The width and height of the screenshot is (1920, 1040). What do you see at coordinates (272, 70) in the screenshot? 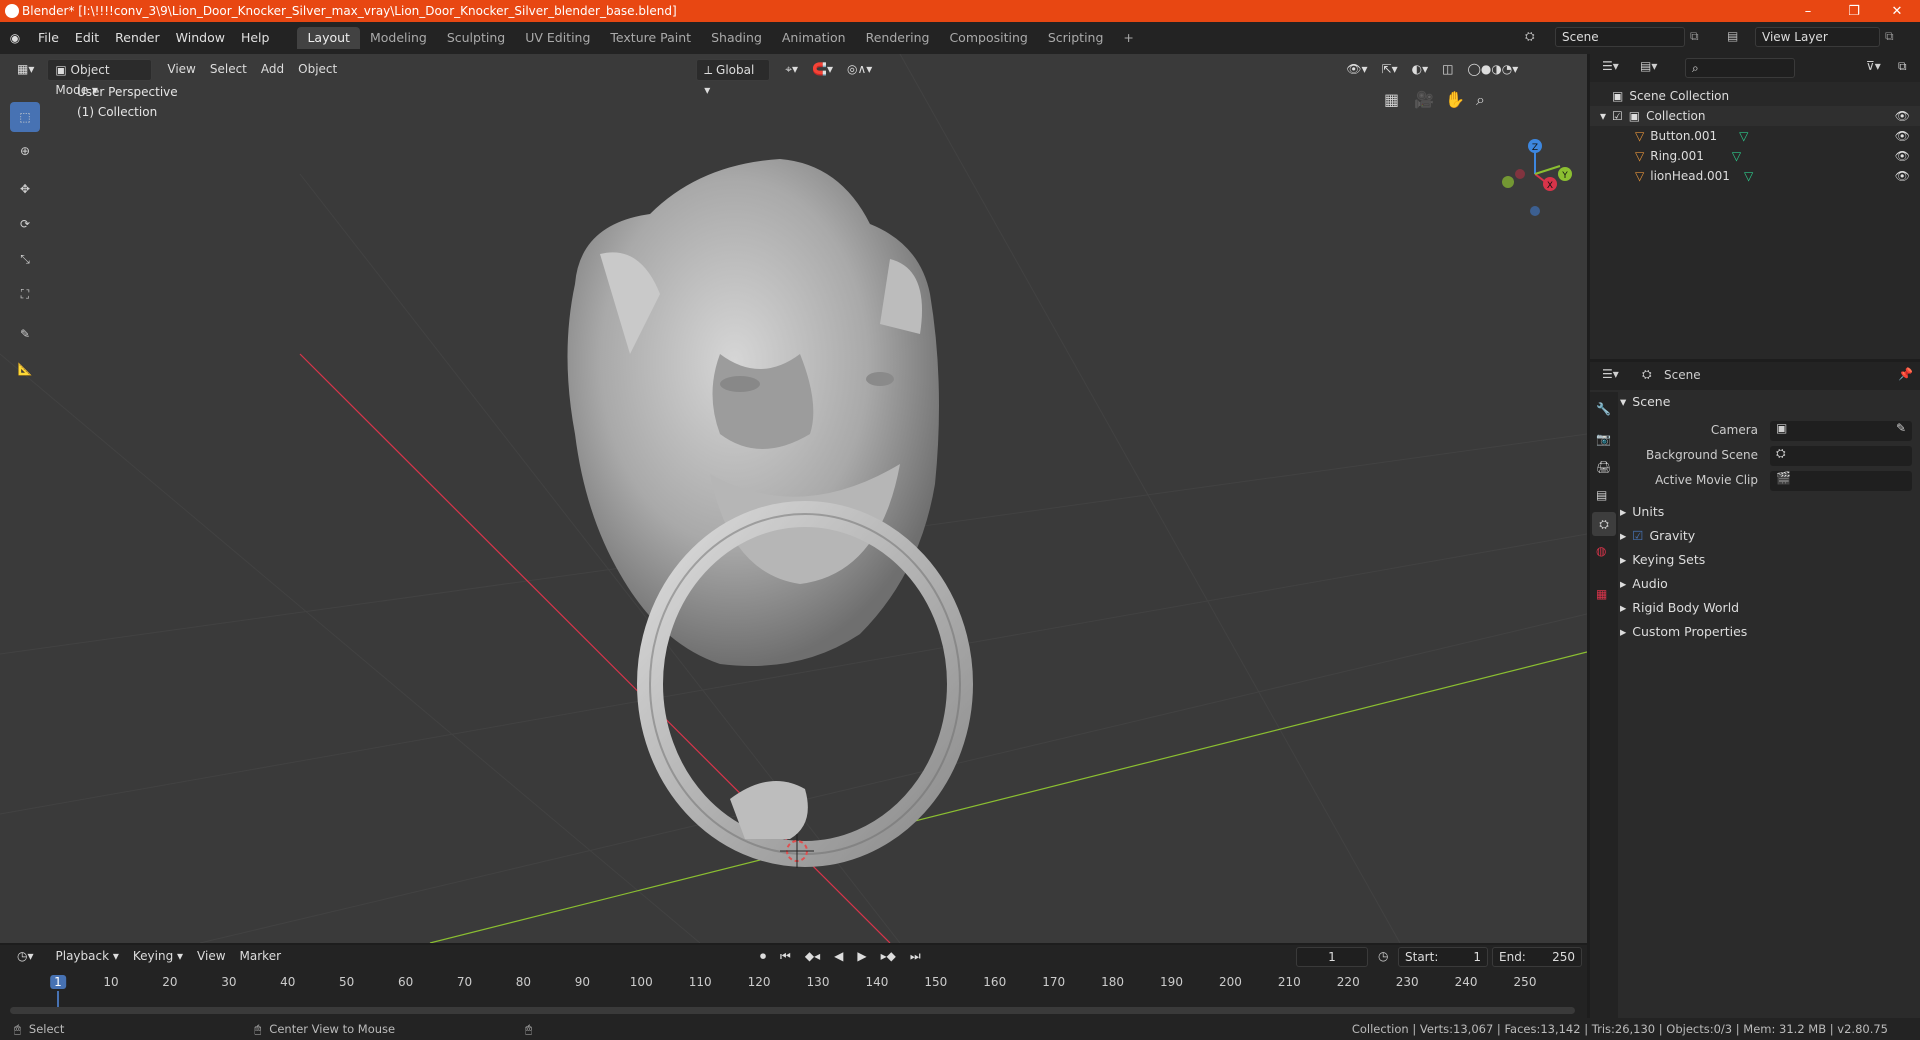
I see `menu-add: Add` at bounding box center [272, 70].